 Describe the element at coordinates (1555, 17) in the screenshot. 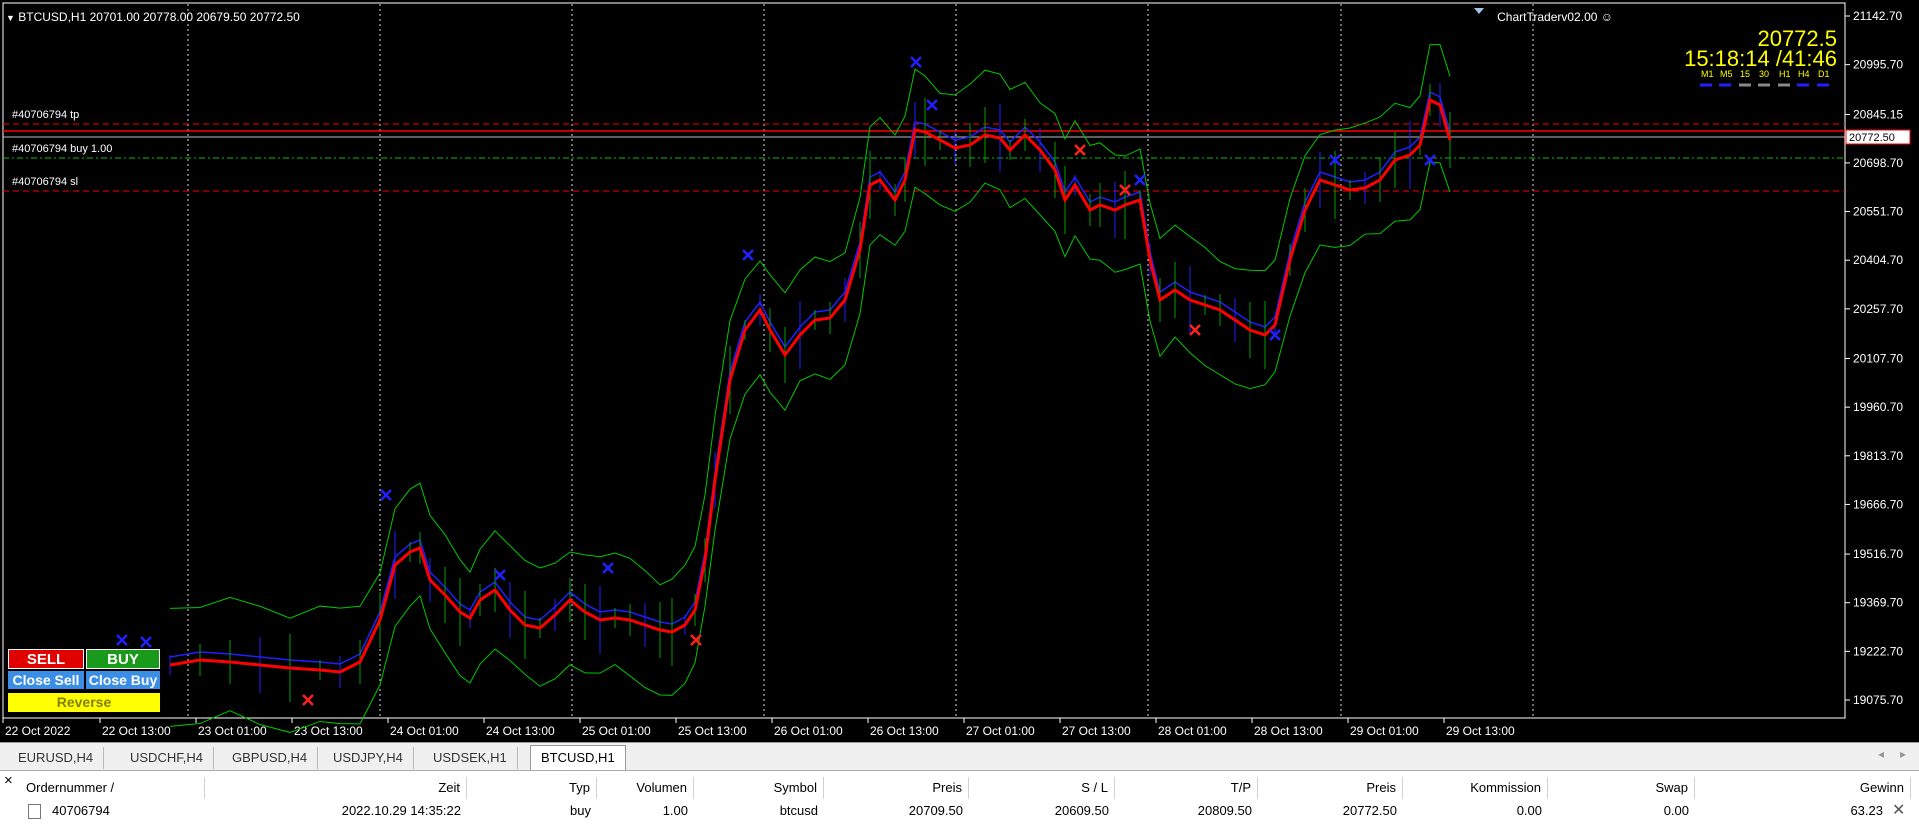

I see `ea-name: ChartTraderv02.00 ☺` at that location.